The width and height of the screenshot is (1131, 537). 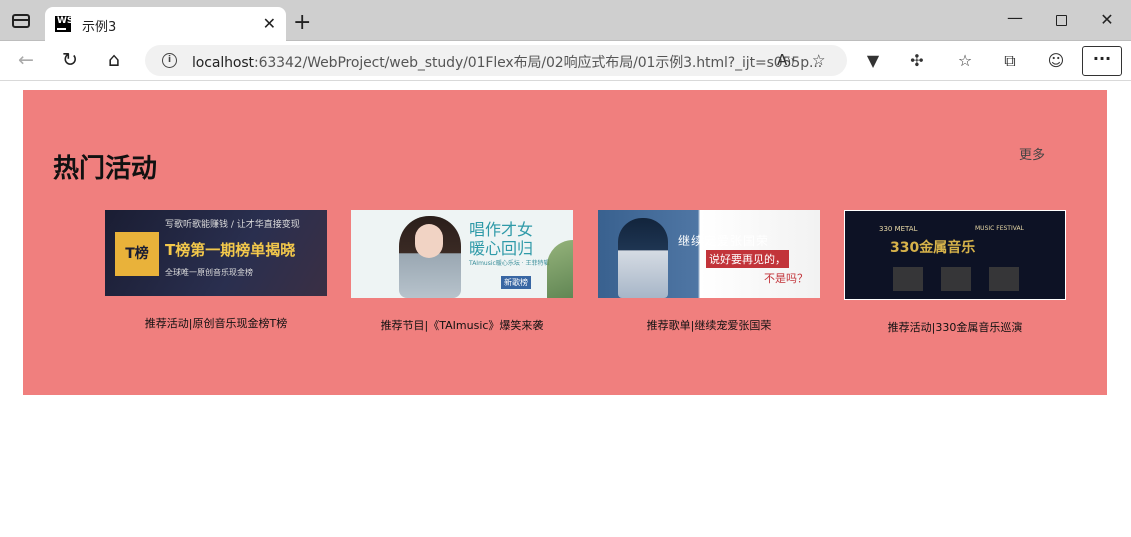 I want to click on card-caption: 推荐活动|330金属音乐巡演, so click(x=955, y=327).